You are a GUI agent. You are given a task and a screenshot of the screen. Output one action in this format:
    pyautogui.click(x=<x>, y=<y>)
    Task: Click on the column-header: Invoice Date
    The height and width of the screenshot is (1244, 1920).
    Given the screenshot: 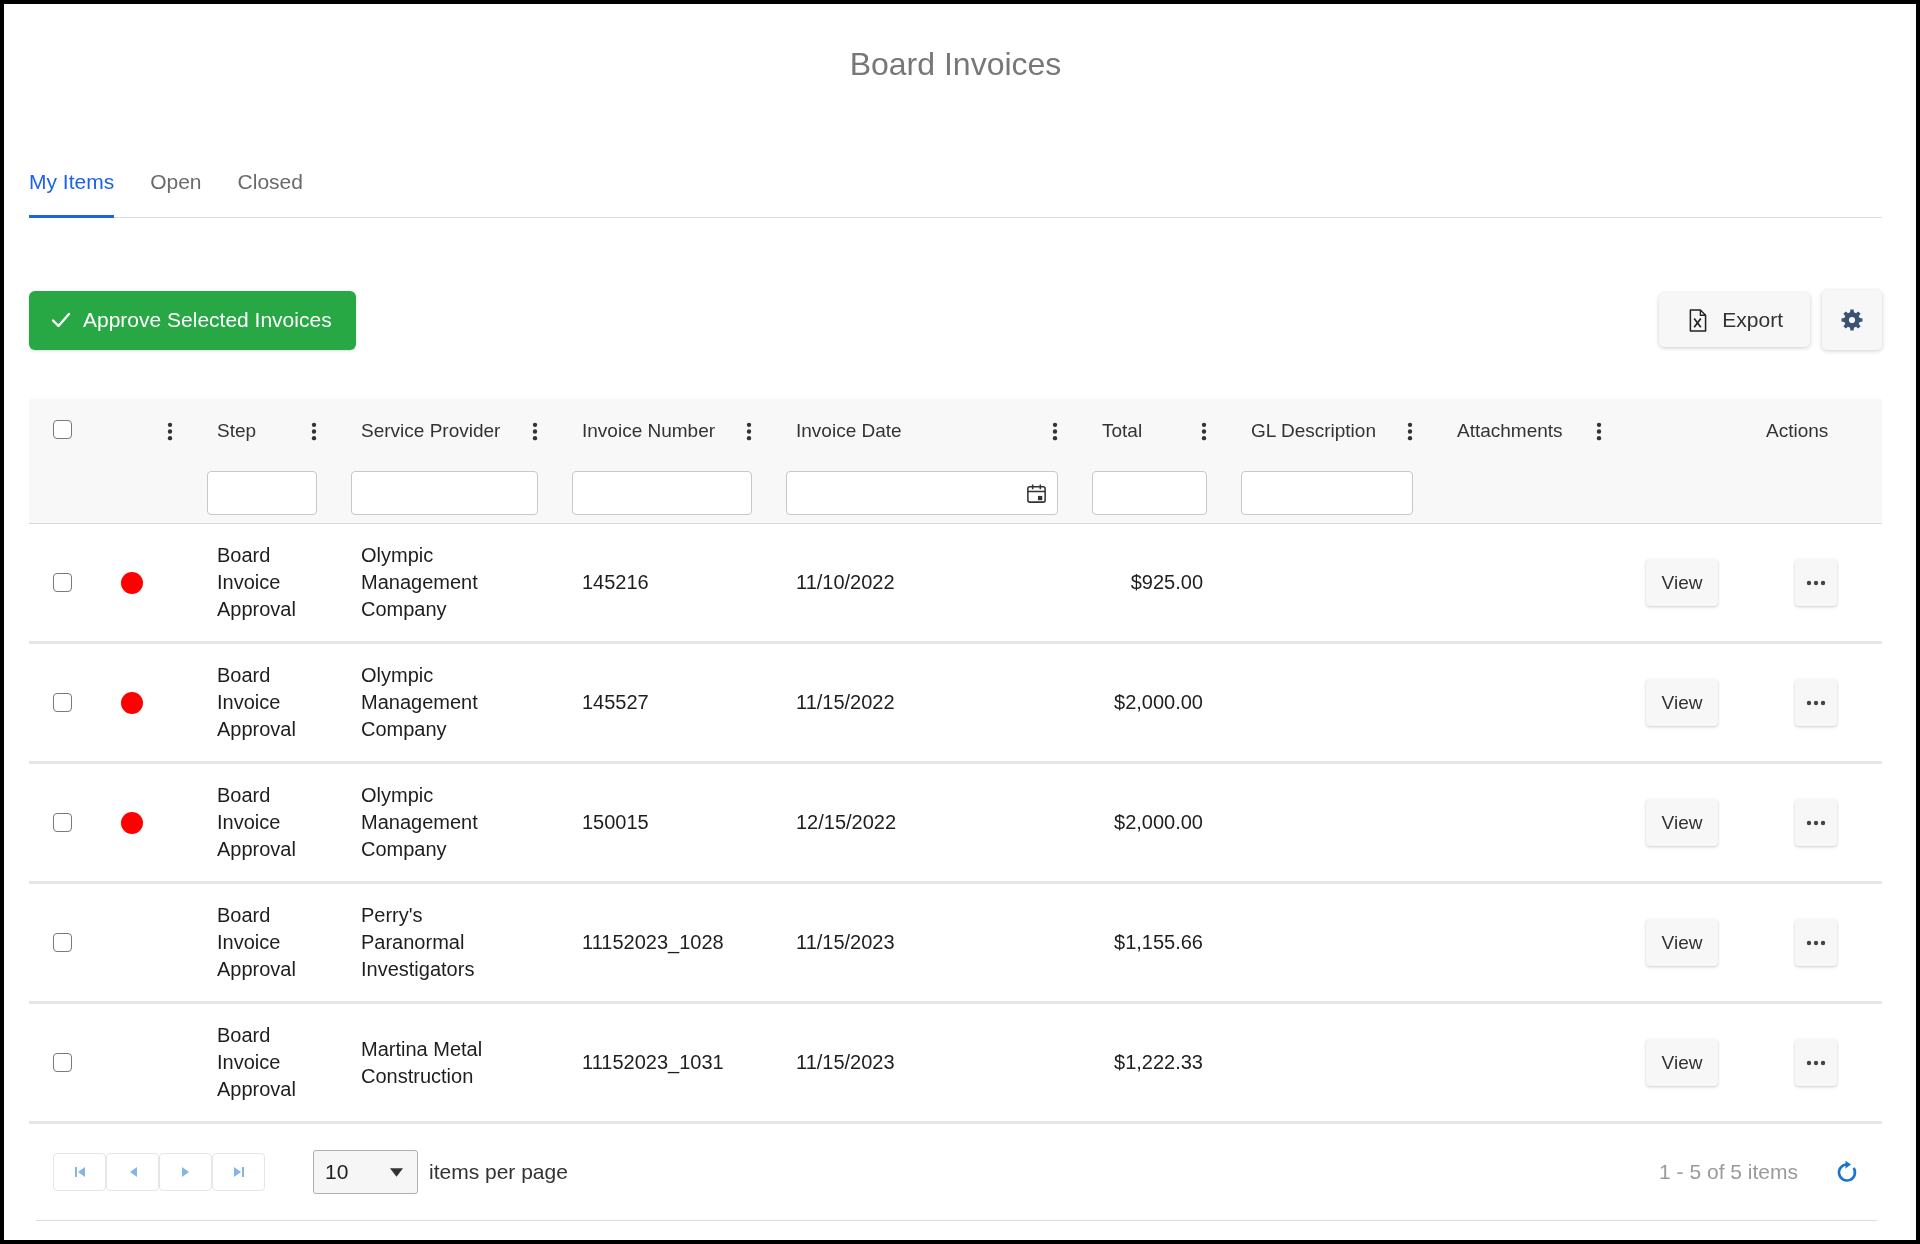 What is the action you would take?
    pyautogui.click(x=849, y=431)
    